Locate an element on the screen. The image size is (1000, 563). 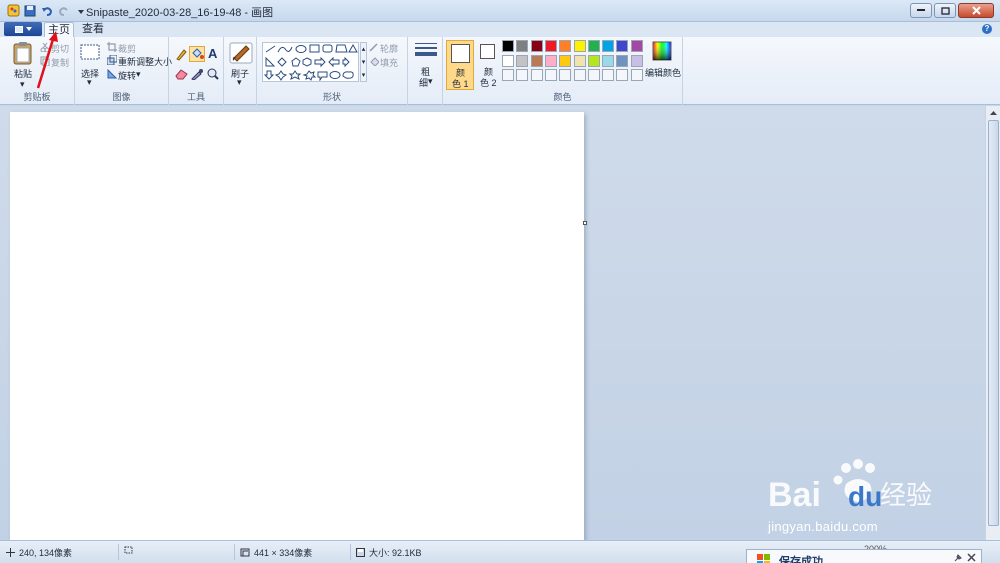
rotate-button: 旋转 is located at coordinates (127, 75).